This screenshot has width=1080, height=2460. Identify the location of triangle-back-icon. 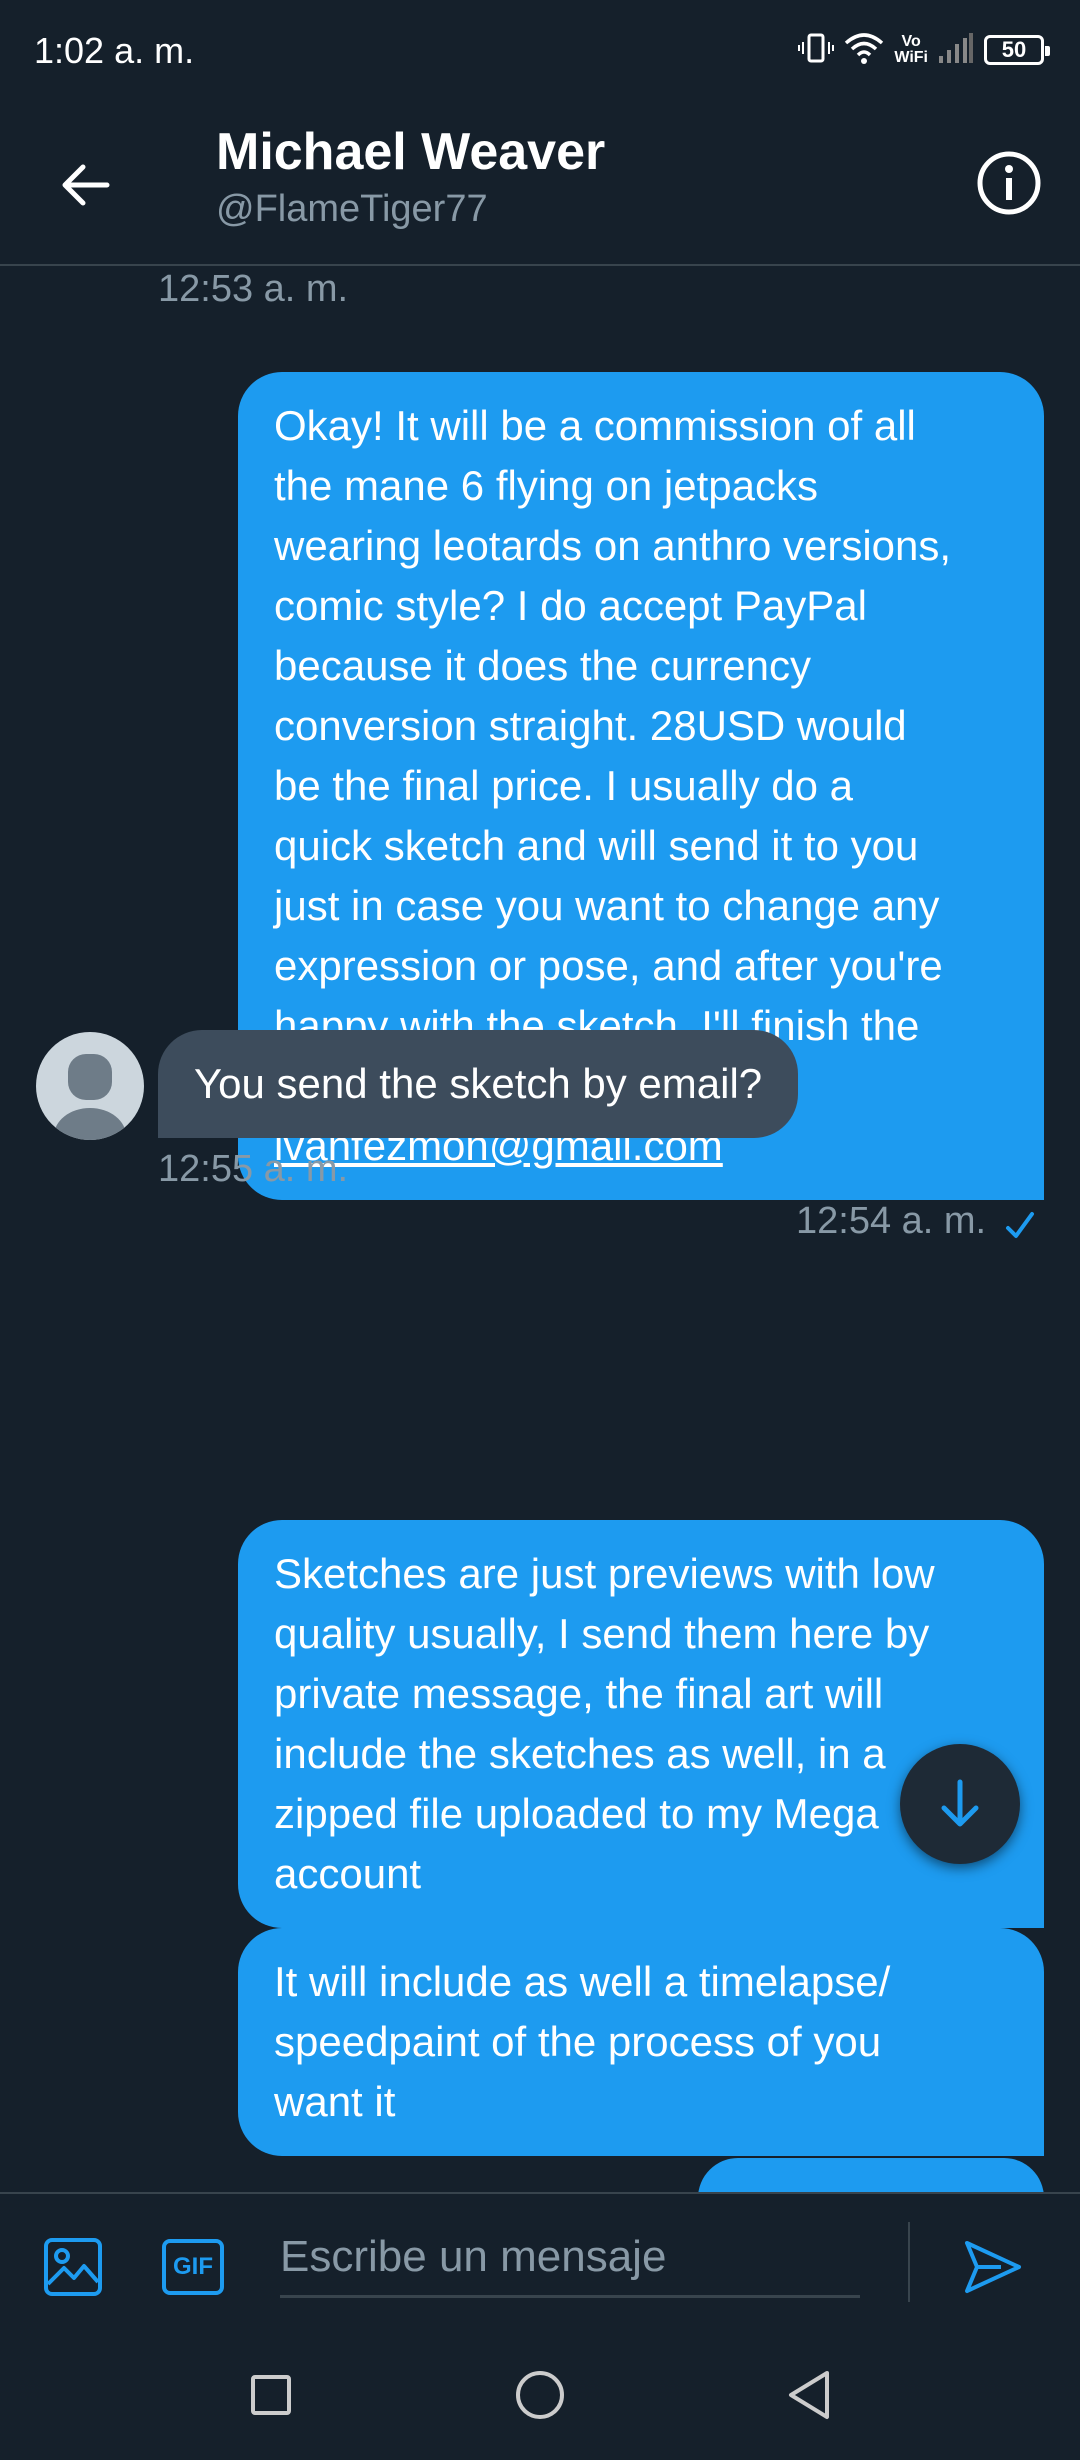
(809, 2395).